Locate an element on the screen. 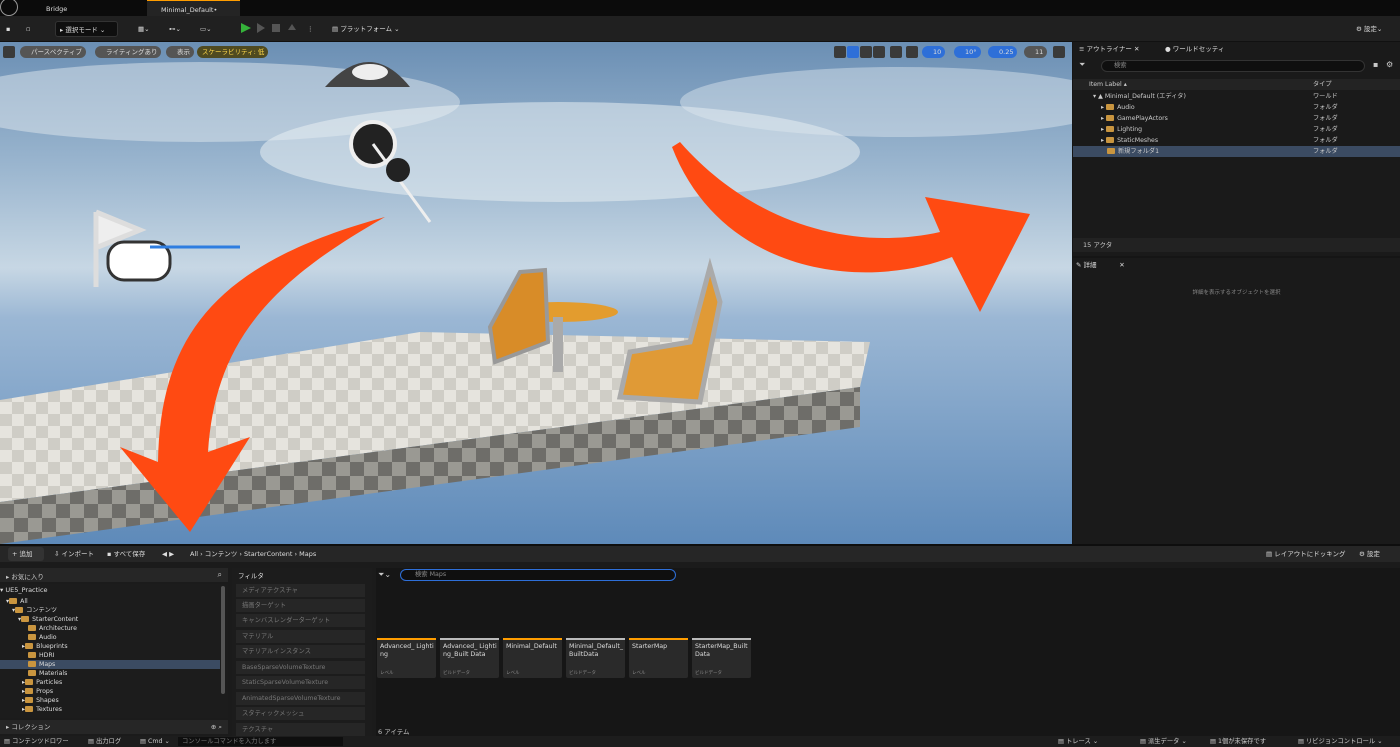 The image size is (1400, 747). tree-item: Architecture is located at coordinates (110, 628).